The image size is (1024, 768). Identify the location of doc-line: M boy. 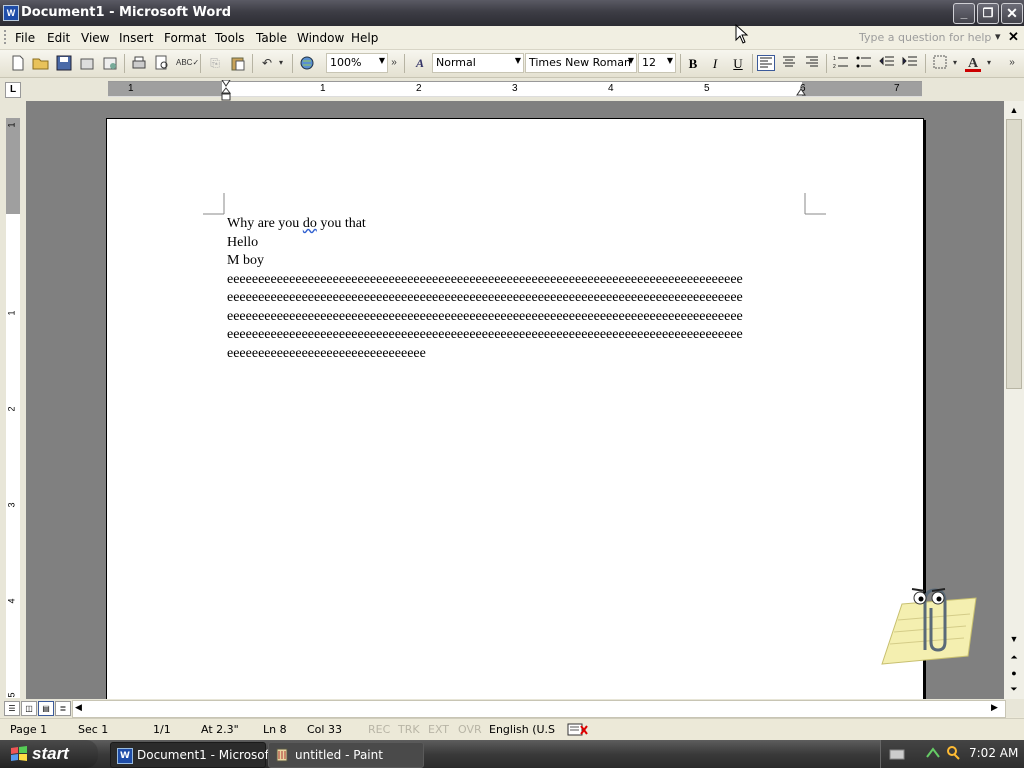
(245, 260).